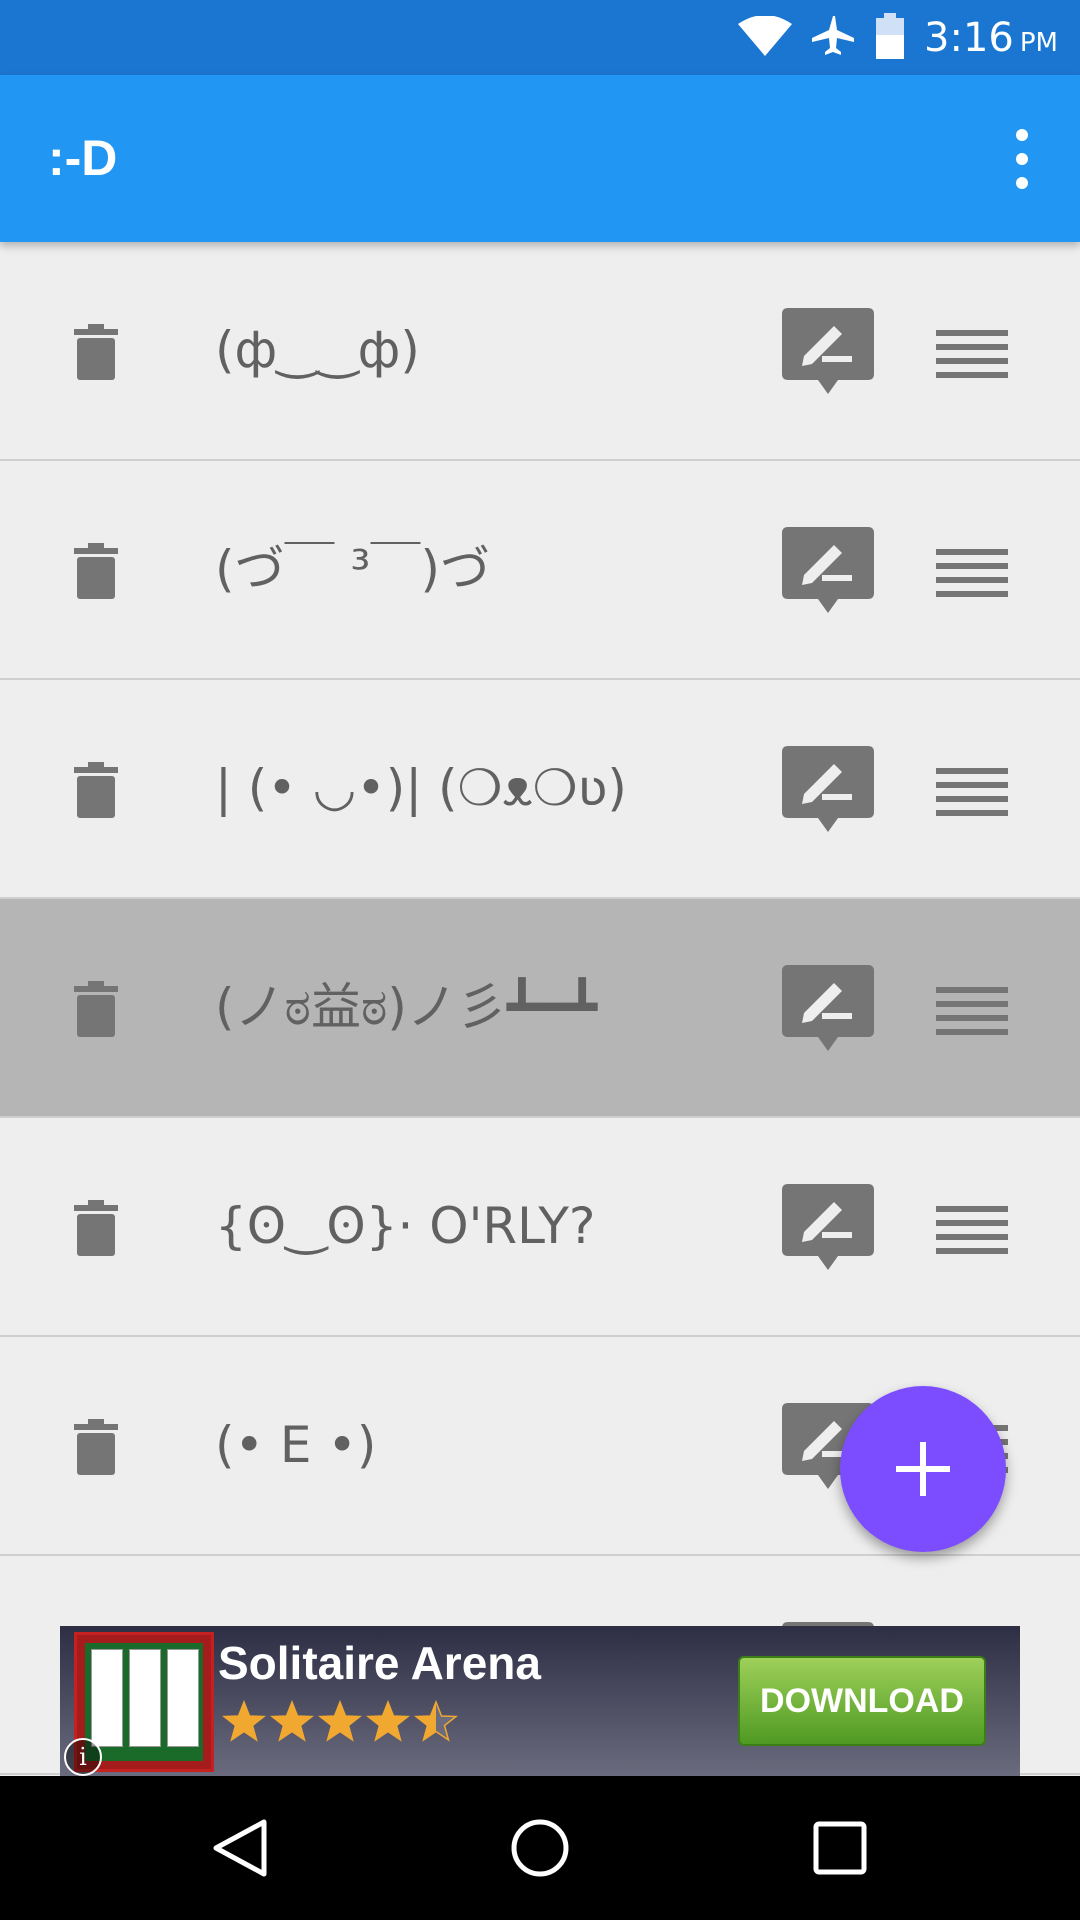 This screenshot has height=1920, width=1080. What do you see at coordinates (540, 158) in the screenshot?
I see `app-bar: :-D` at bounding box center [540, 158].